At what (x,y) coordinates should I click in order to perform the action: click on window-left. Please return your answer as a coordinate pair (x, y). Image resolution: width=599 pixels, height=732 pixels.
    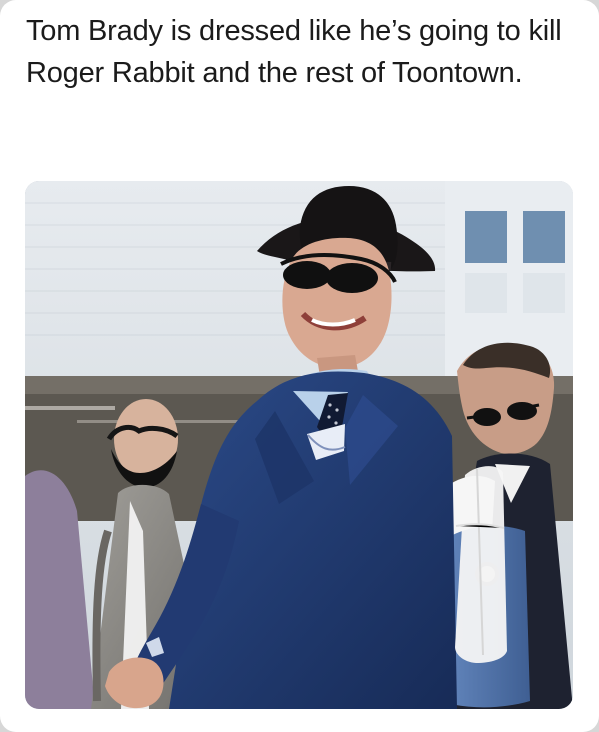
    Looking at the image, I should click on (486, 237).